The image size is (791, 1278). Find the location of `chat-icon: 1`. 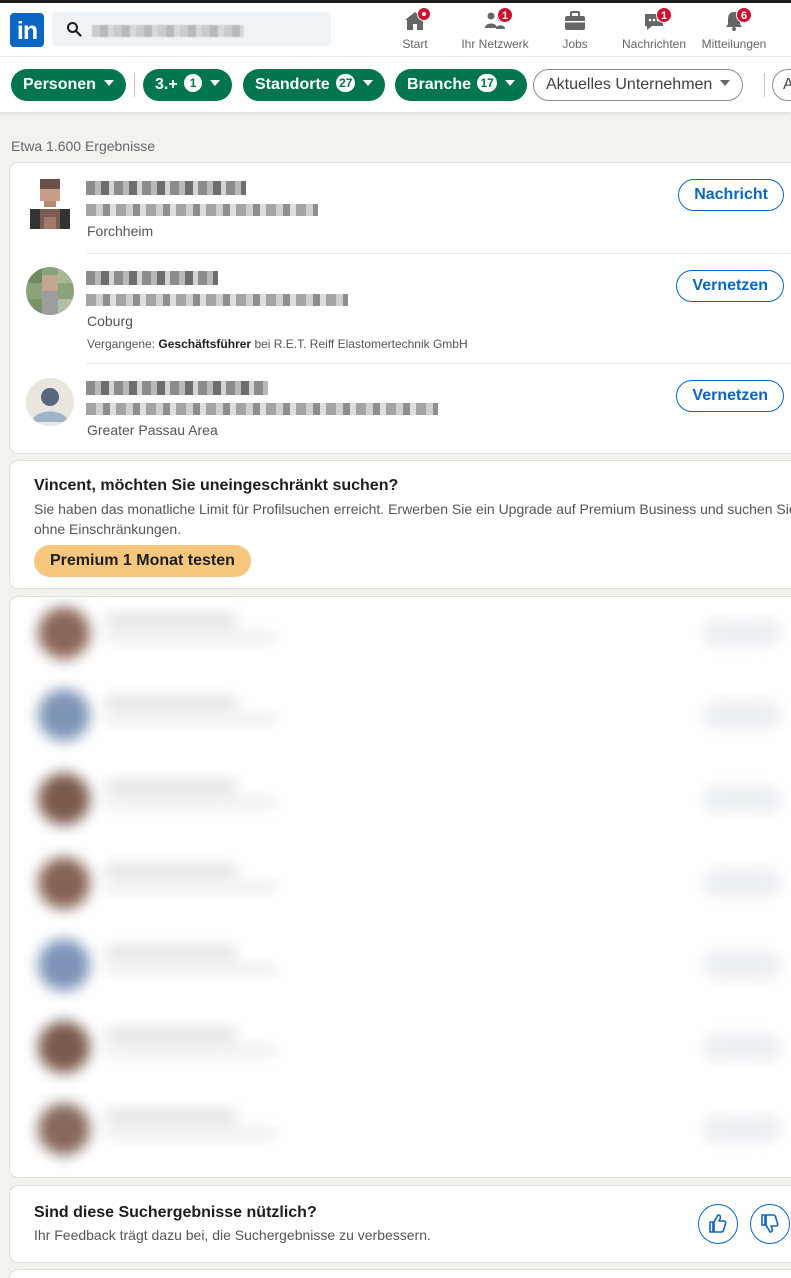

chat-icon: 1 is located at coordinates (657, 20).